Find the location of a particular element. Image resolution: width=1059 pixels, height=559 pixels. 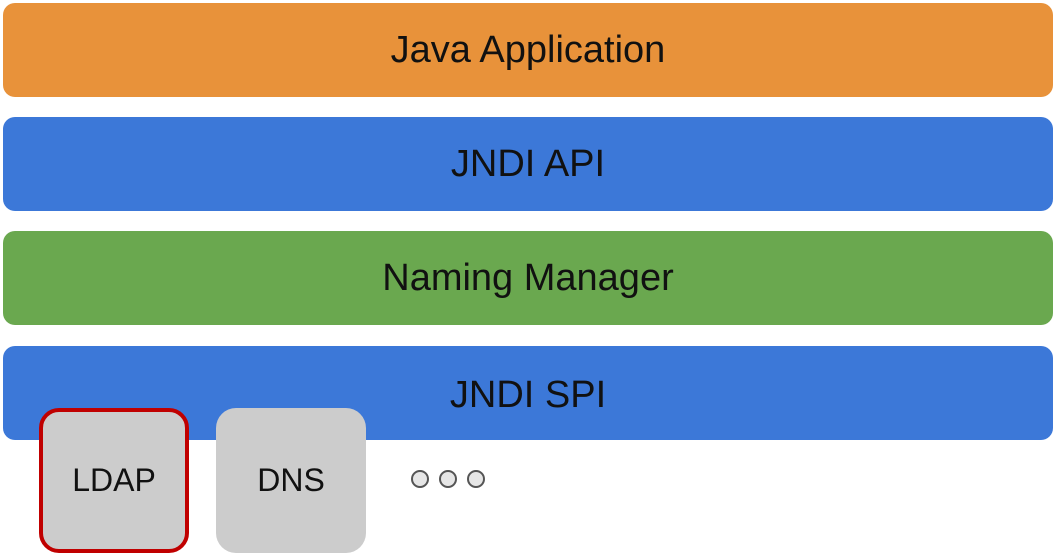

layer-label: JNDI SPI is located at coordinates (528, 395).